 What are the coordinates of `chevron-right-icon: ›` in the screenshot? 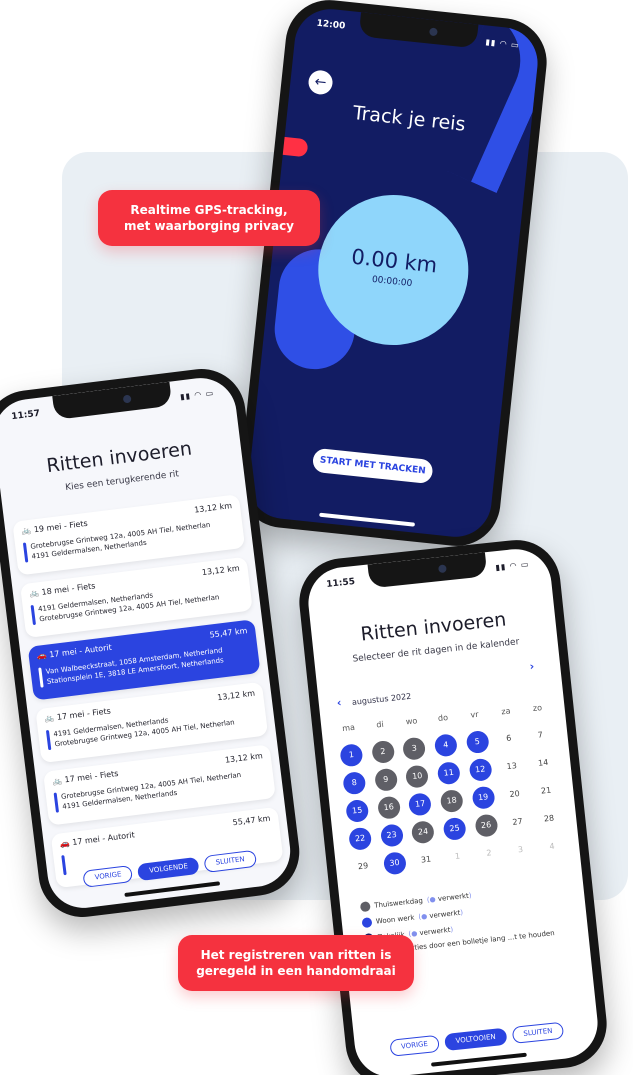 It's located at (532, 666).